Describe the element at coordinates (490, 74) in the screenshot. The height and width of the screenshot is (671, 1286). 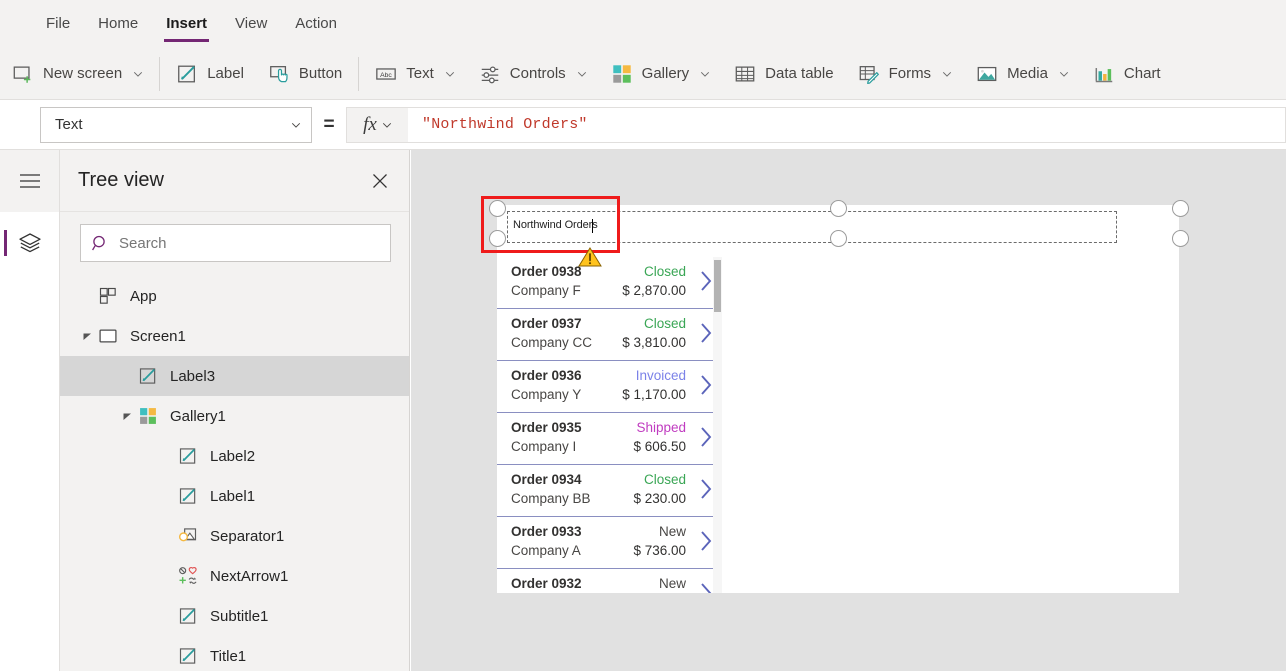
I see `controls-sliders-icon` at that location.